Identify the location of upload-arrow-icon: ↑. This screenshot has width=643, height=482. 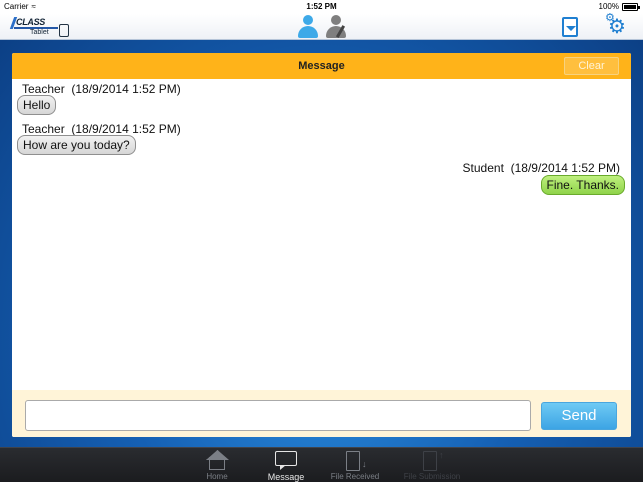
(441, 455).